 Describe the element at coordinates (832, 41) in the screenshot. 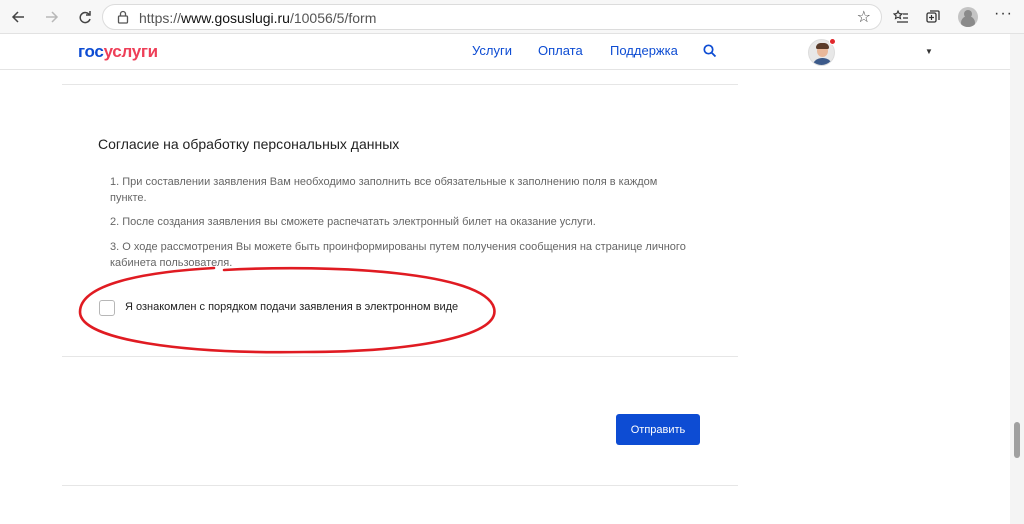

I see `notification-dot` at that location.